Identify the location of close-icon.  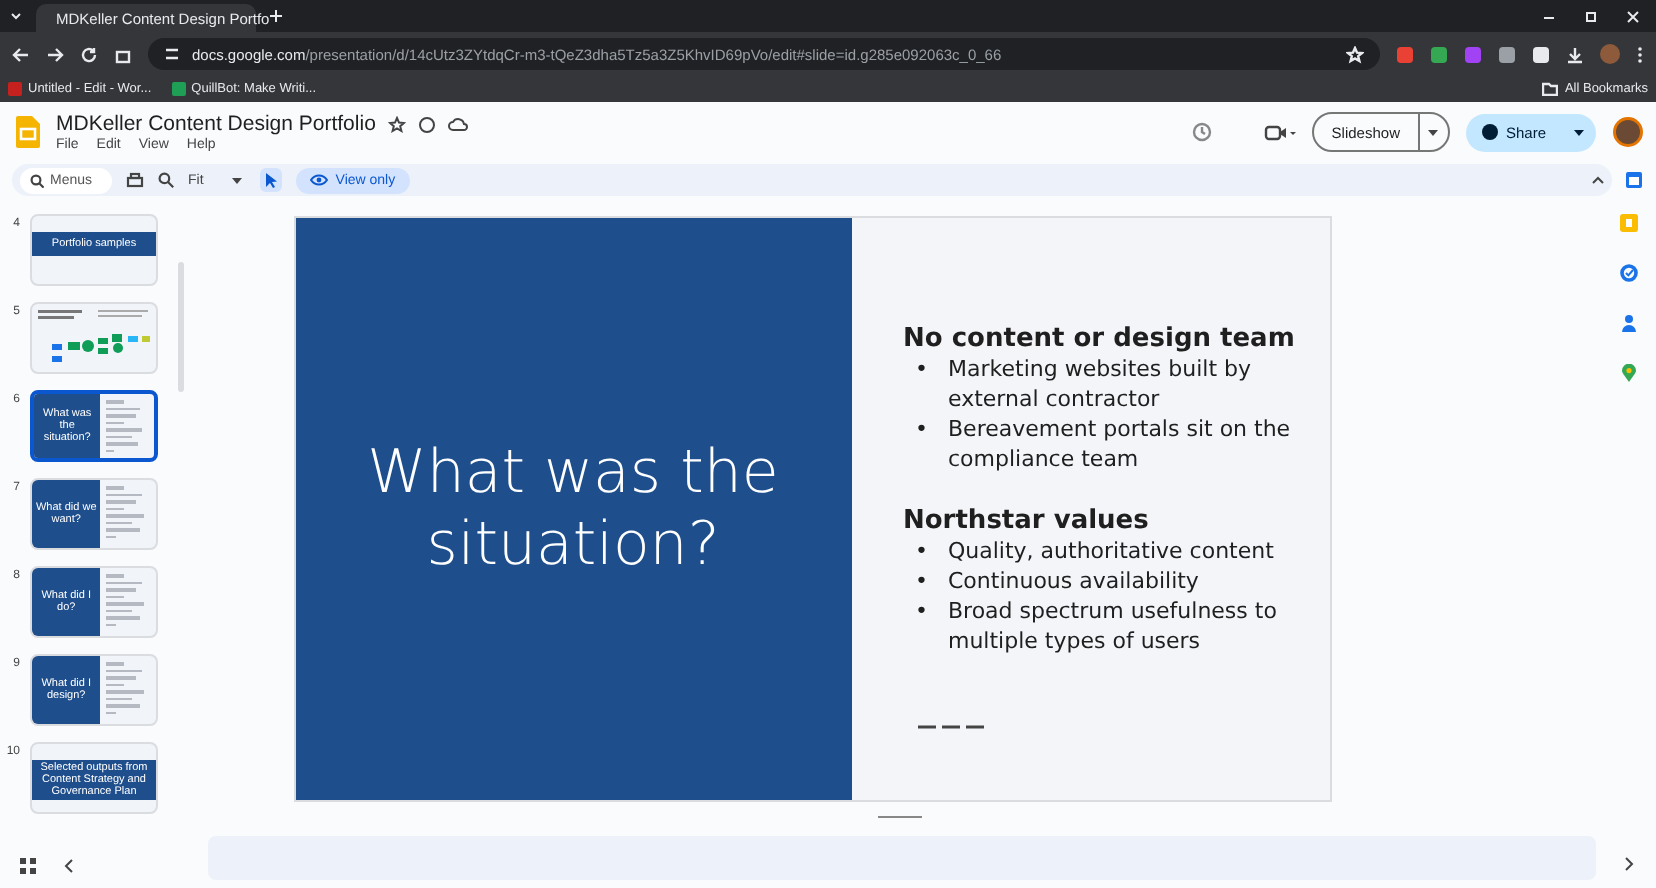
(1633, 16).